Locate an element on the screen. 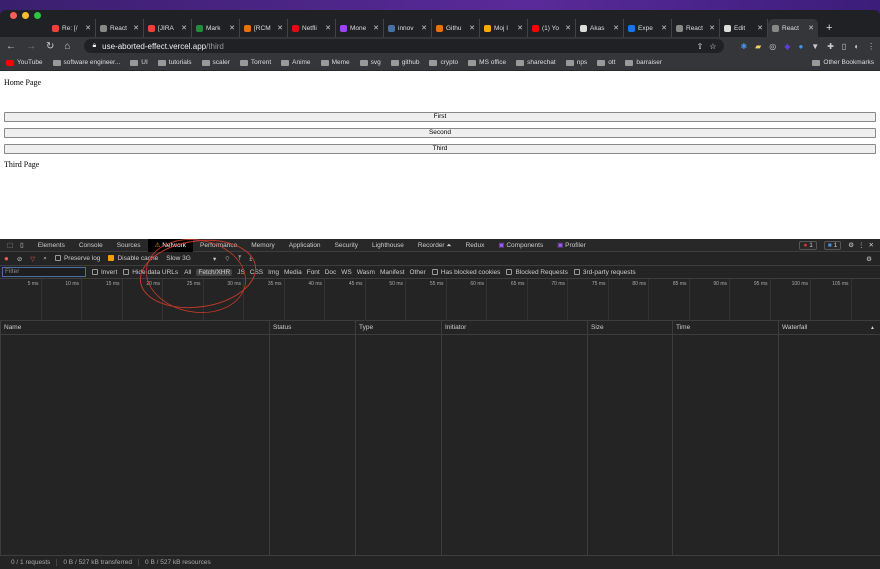 Image resolution: width=880 pixels, height=569 pixels. browser-tab: Mone ✕ is located at coordinates (360, 28).